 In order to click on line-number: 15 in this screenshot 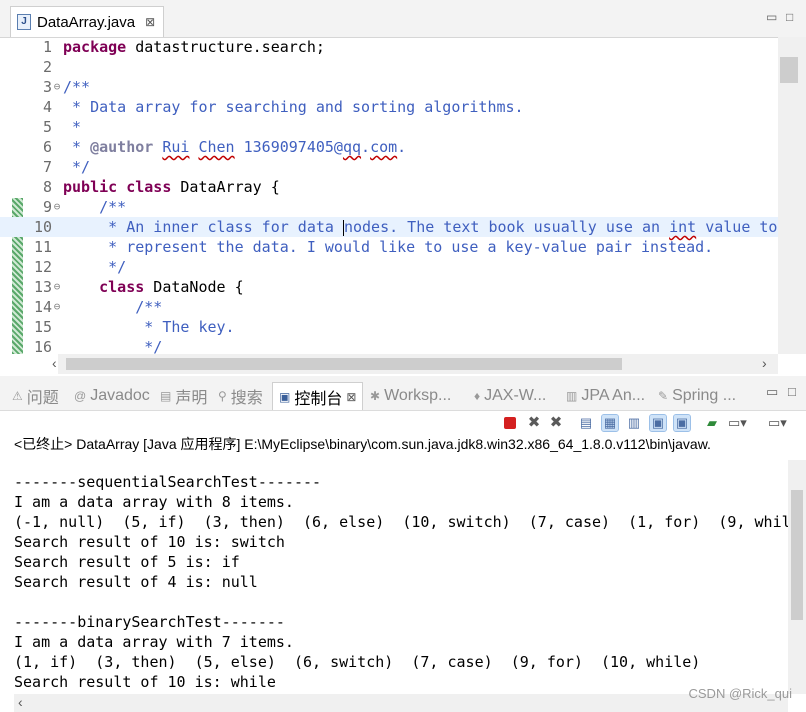, I will do `click(42, 327)`.